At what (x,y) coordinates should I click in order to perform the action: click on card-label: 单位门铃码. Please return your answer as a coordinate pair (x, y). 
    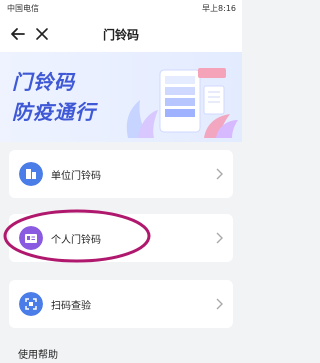
    Looking at the image, I should click on (76, 176).